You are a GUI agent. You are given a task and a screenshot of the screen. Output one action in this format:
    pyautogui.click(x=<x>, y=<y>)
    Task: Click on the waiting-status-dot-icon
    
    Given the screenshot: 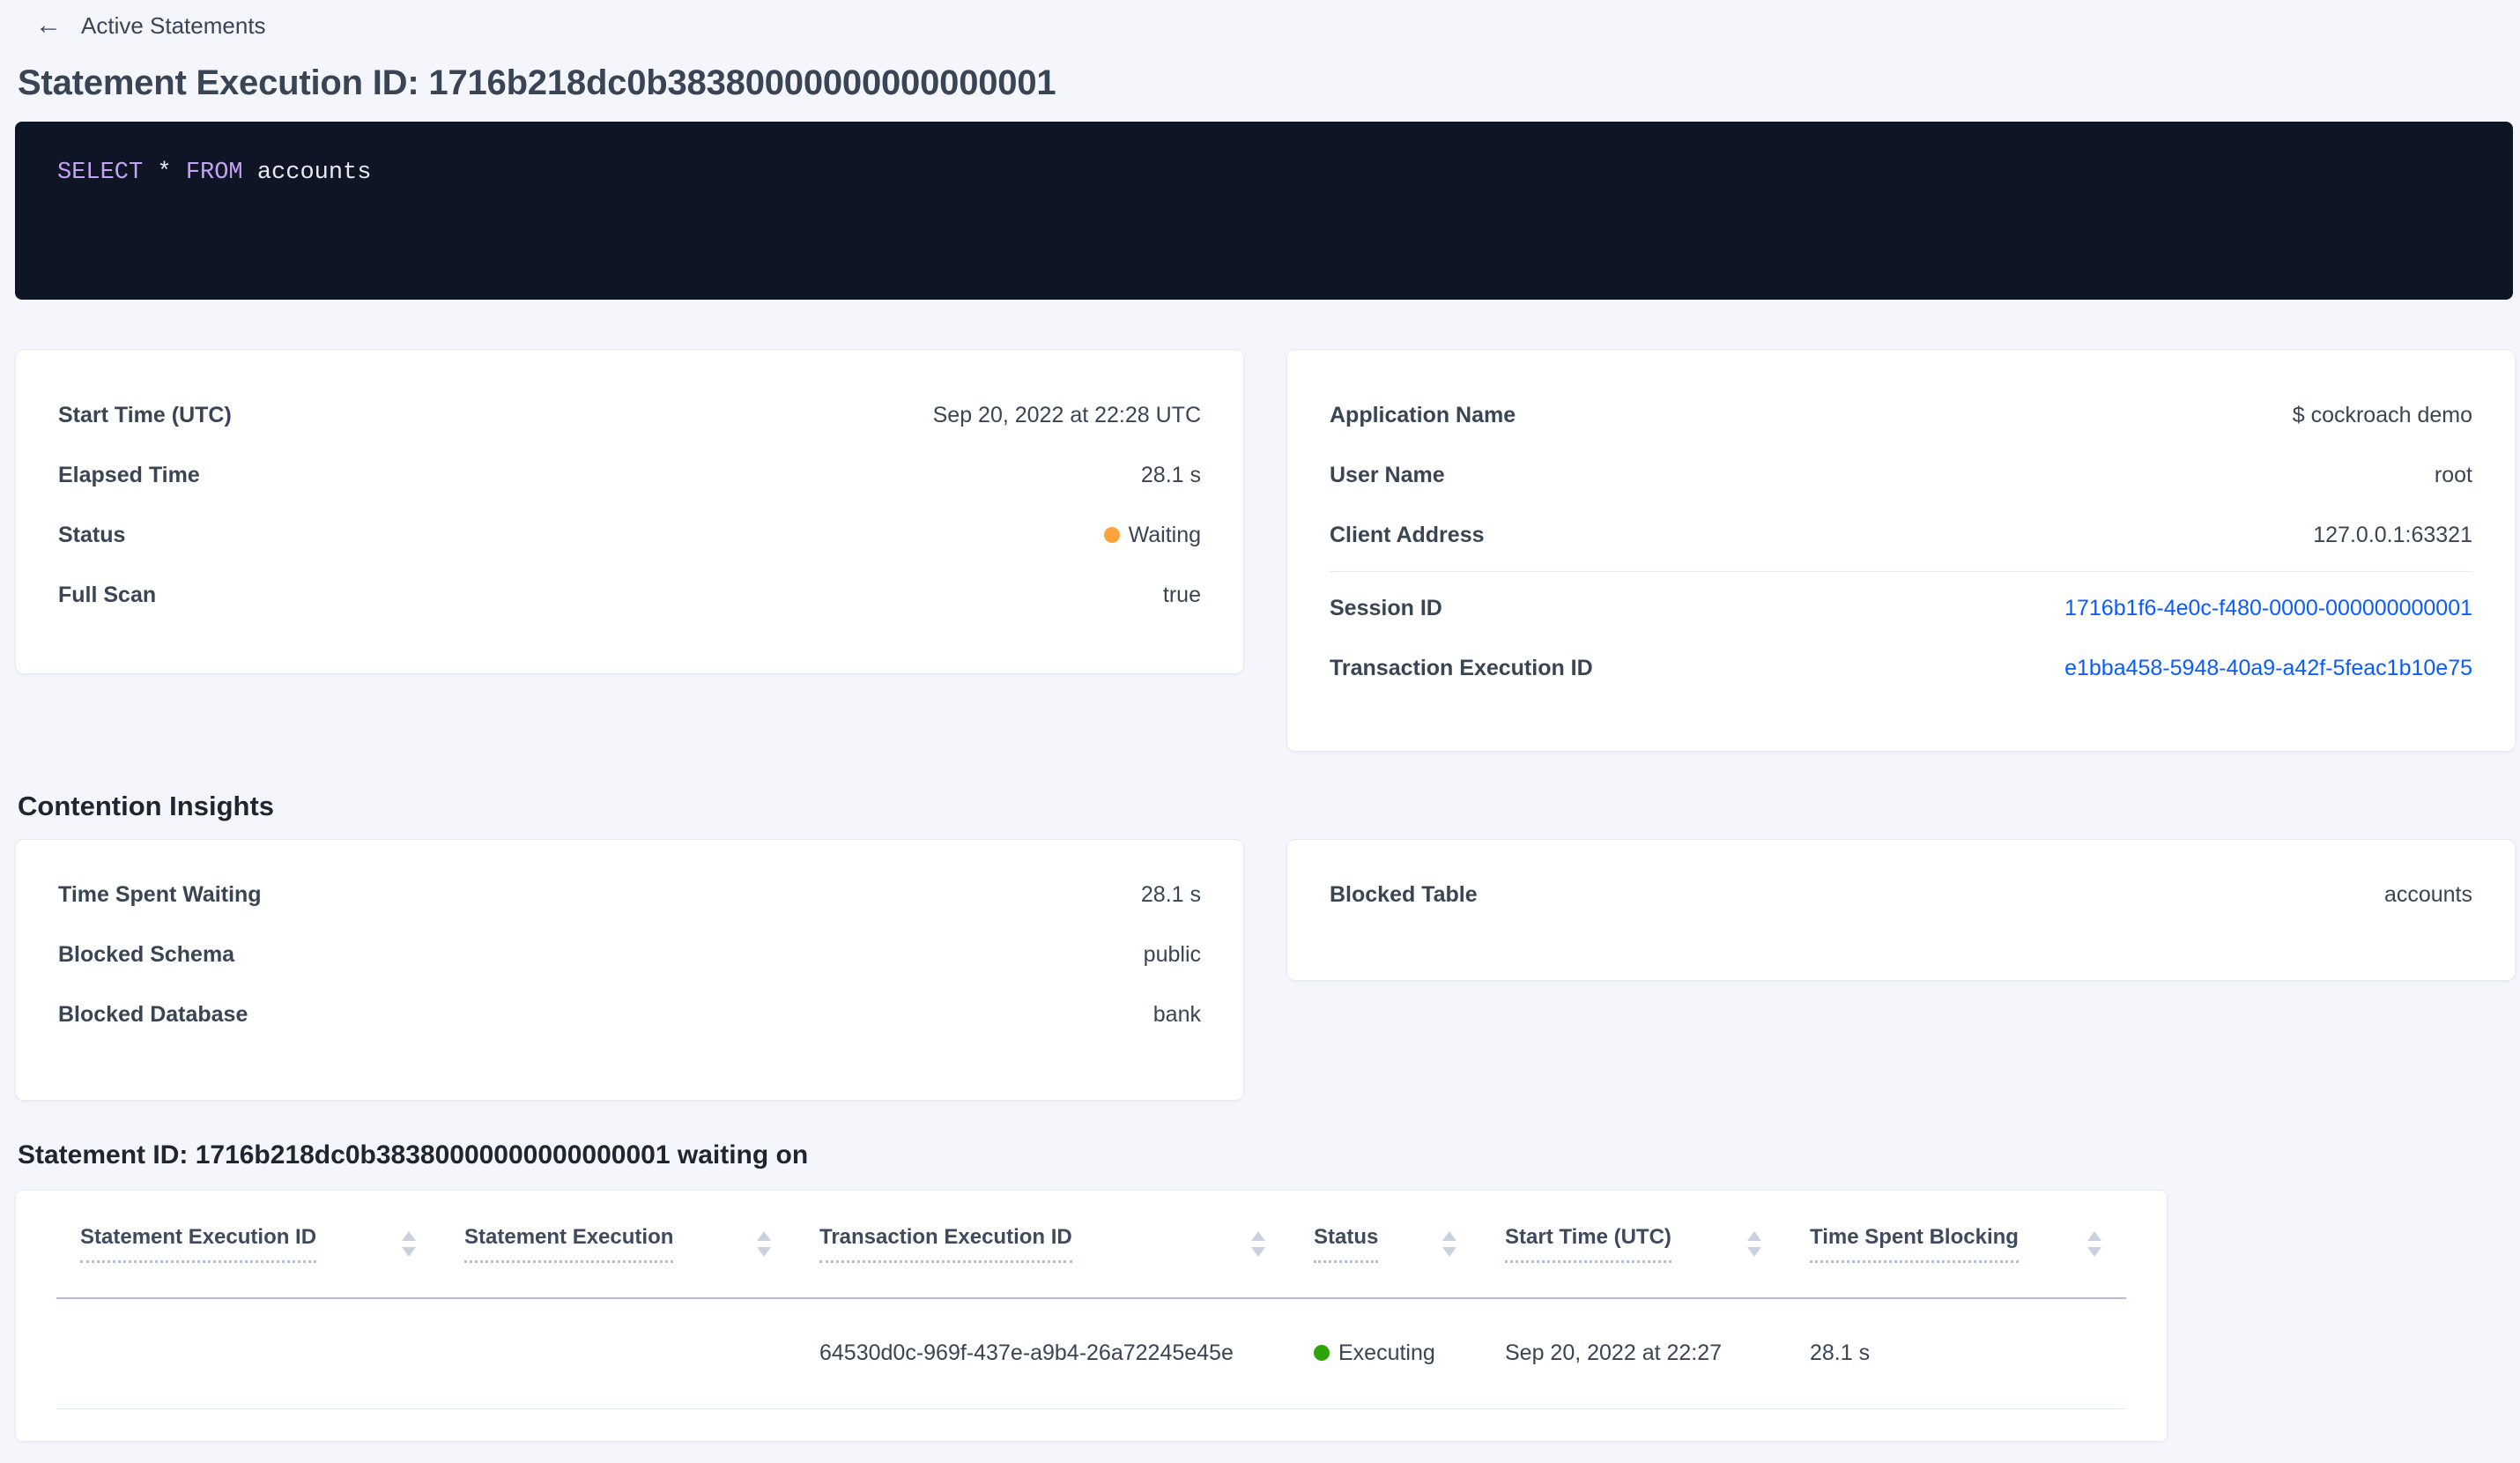 What is the action you would take?
    pyautogui.click(x=1111, y=535)
    